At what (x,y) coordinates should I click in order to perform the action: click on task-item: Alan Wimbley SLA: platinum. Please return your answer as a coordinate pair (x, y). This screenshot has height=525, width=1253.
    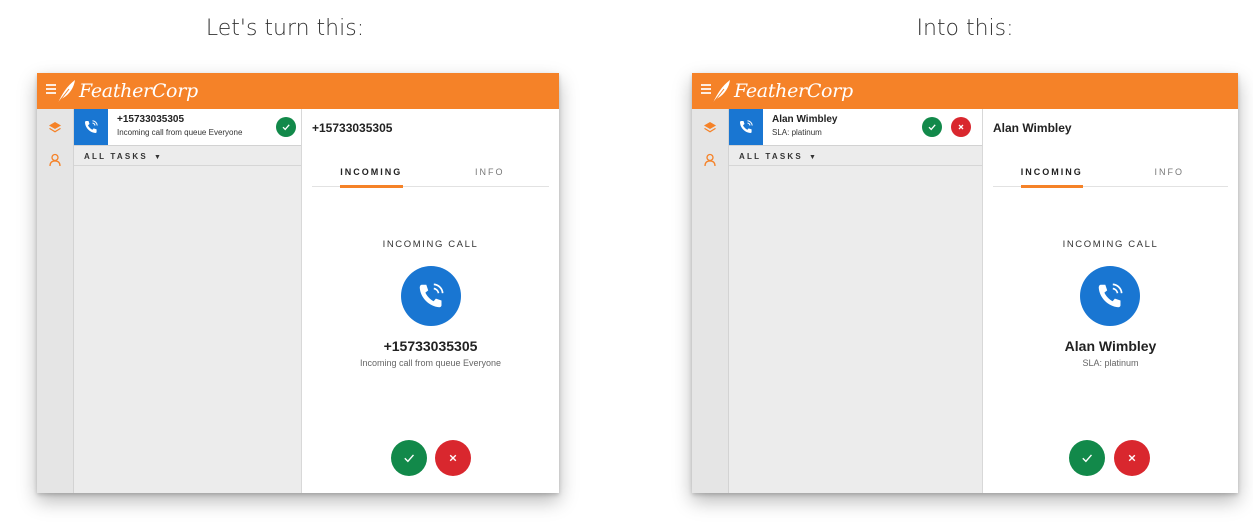
    Looking at the image, I should click on (855, 127).